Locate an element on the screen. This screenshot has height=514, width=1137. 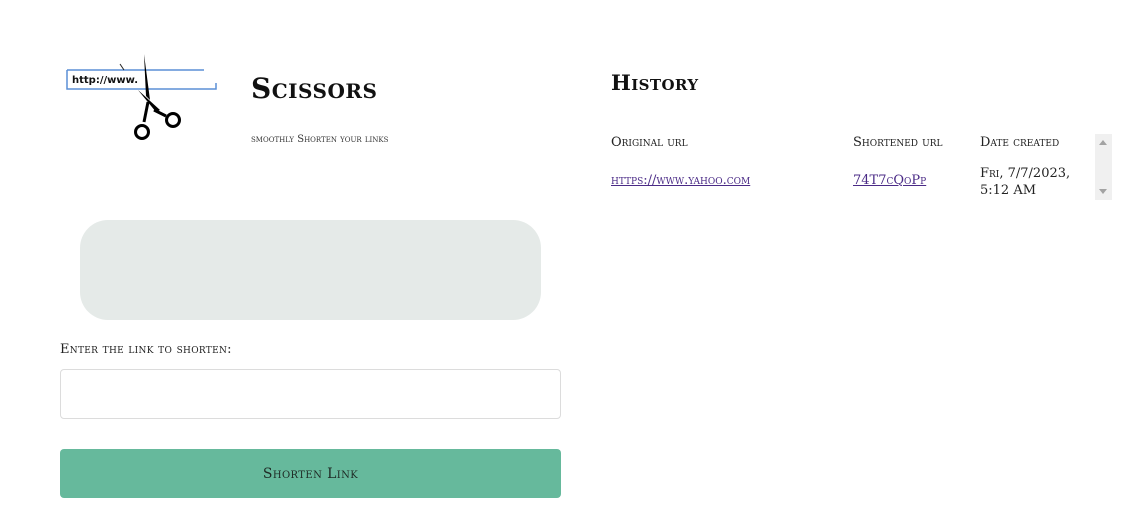
history-title: History is located at coordinates (655, 82).